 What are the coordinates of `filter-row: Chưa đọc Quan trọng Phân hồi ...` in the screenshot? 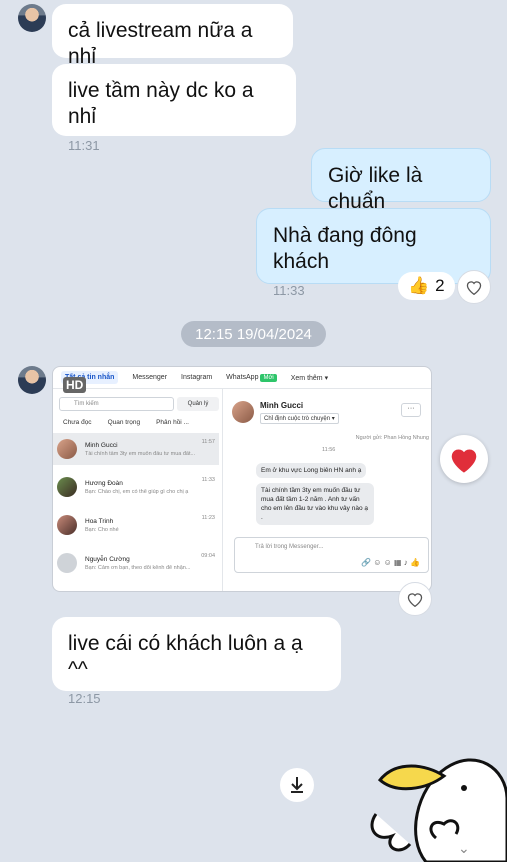 It's located at (126, 422).